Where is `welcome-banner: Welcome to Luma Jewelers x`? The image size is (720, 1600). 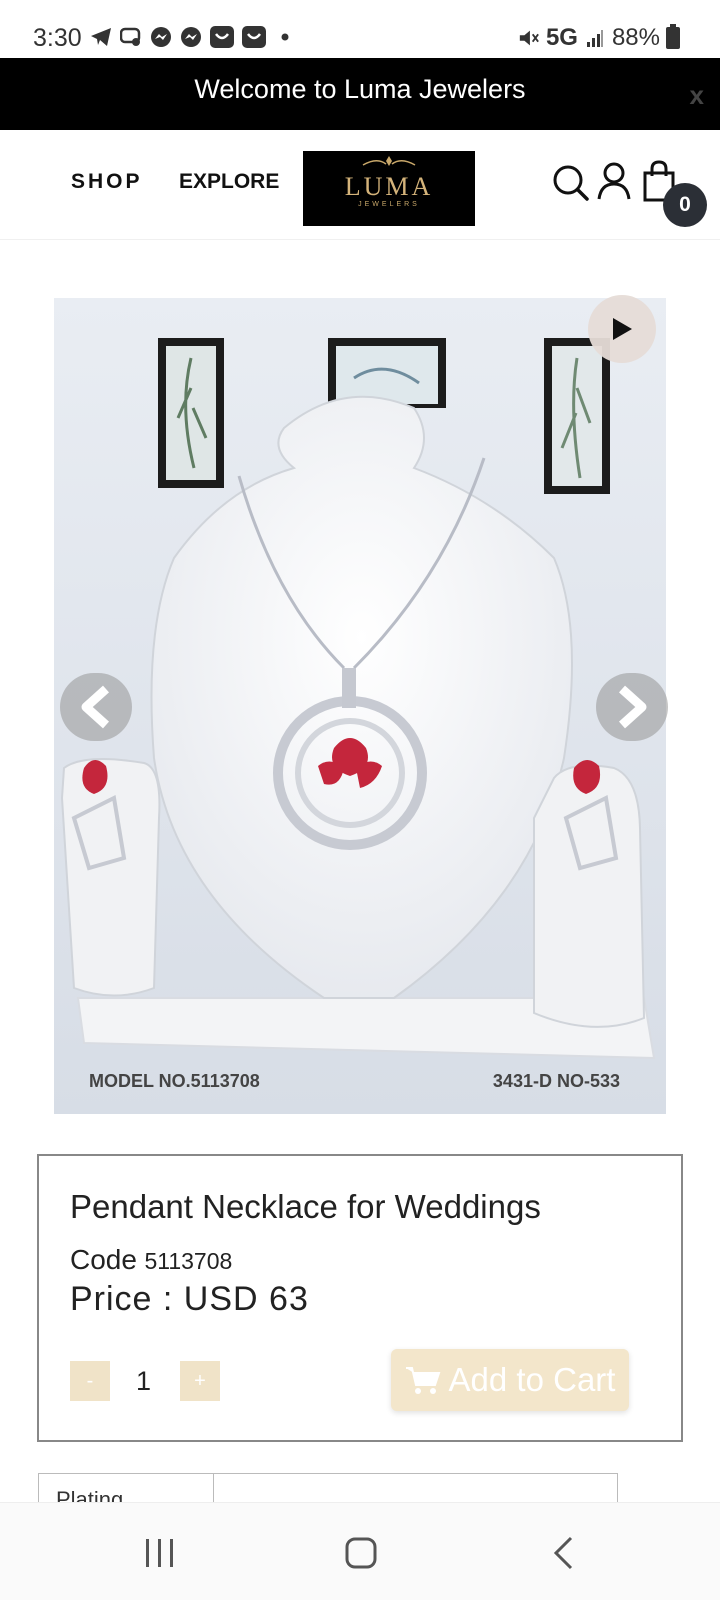
welcome-banner: Welcome to Luma Jewelers x is located at coordinates (360, 94).